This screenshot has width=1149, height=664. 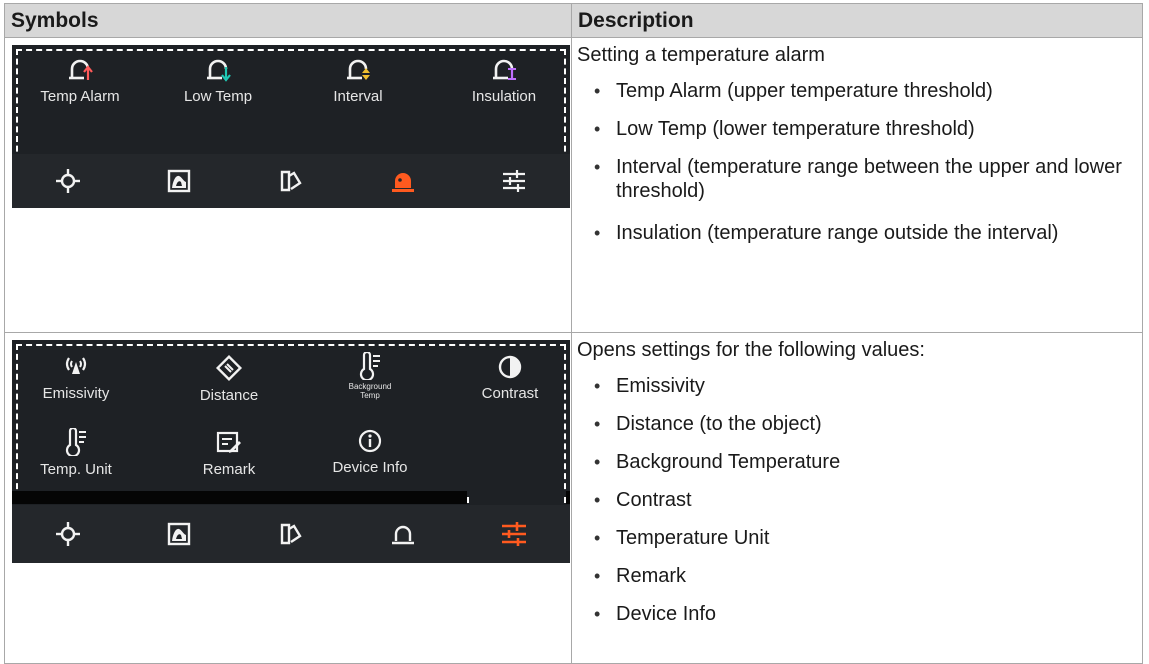 What do you see at coordinates (370, 441) in the screenshot?
I see `info-icon` at bounding box center [370, 441].